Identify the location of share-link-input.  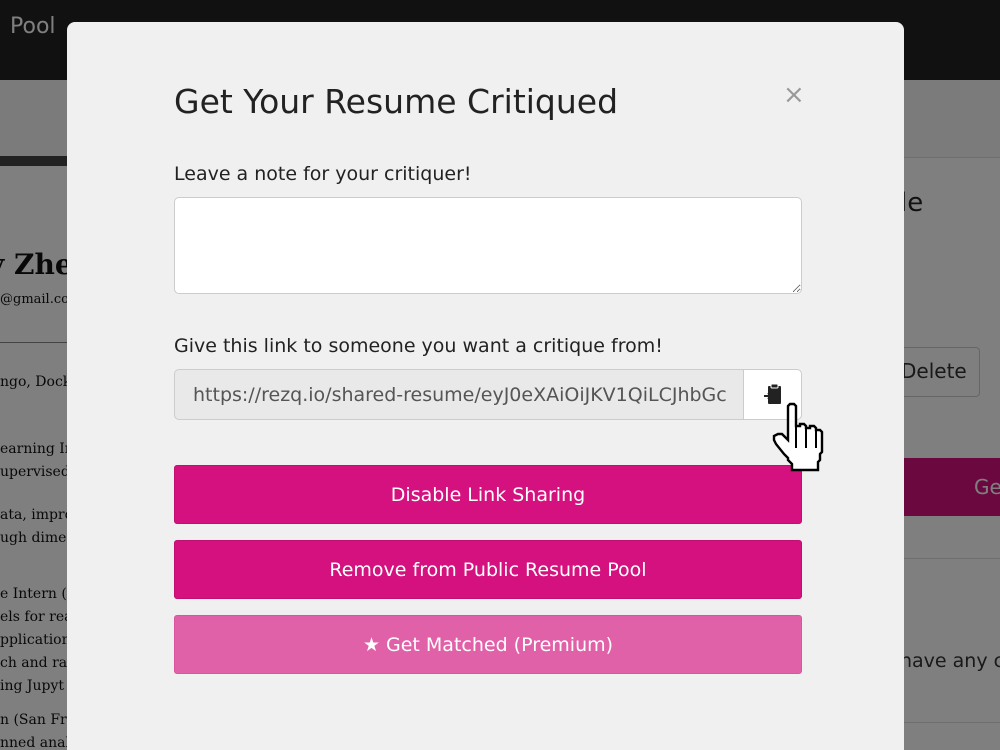
(459, 394).